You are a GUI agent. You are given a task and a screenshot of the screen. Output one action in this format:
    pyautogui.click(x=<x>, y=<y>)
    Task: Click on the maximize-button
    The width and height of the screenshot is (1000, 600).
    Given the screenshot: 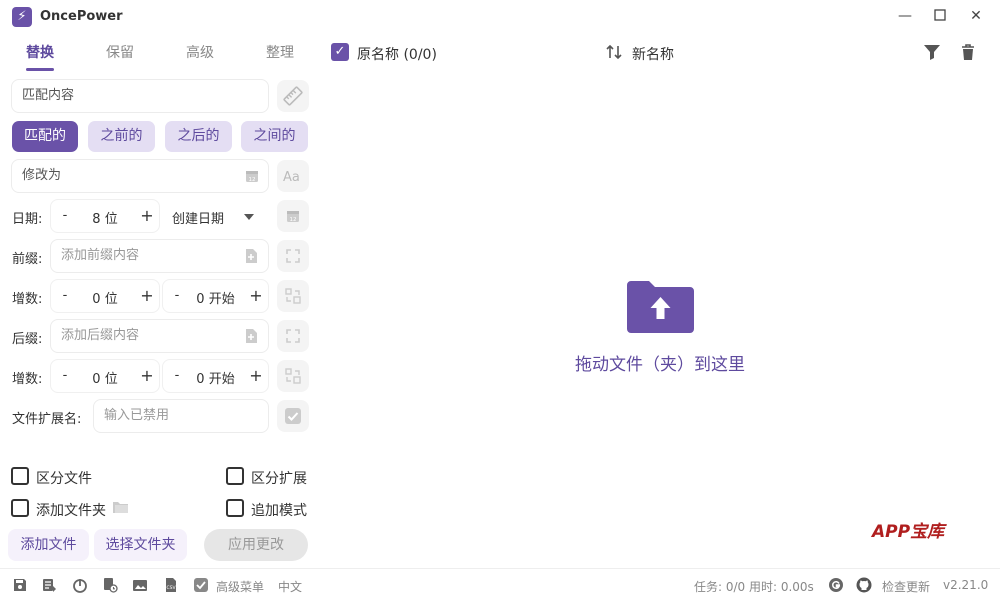 What is the action you would take?
    pyautogui.click(x=940, y=16)
    